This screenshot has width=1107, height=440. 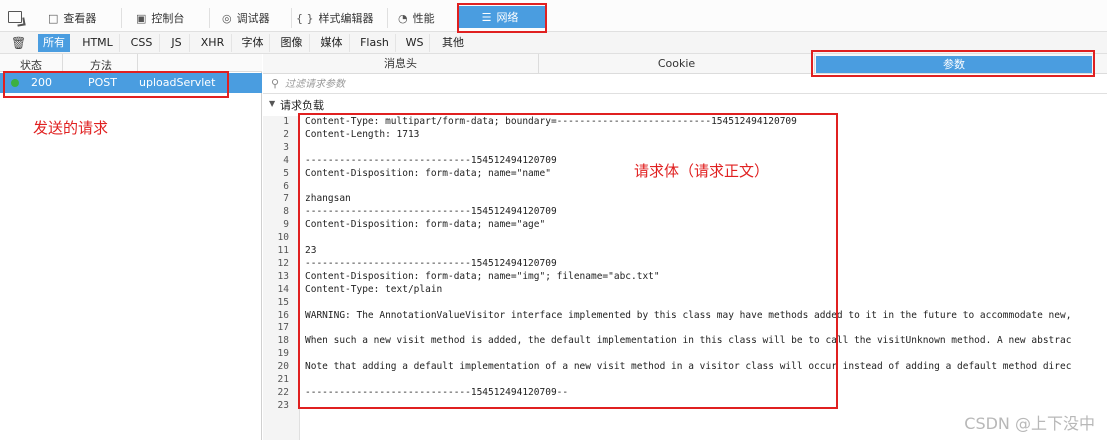 What do you see at coordinates (283, 263) in the screenshot?
I see `line-number: 12` at bounding box center [283, 263].